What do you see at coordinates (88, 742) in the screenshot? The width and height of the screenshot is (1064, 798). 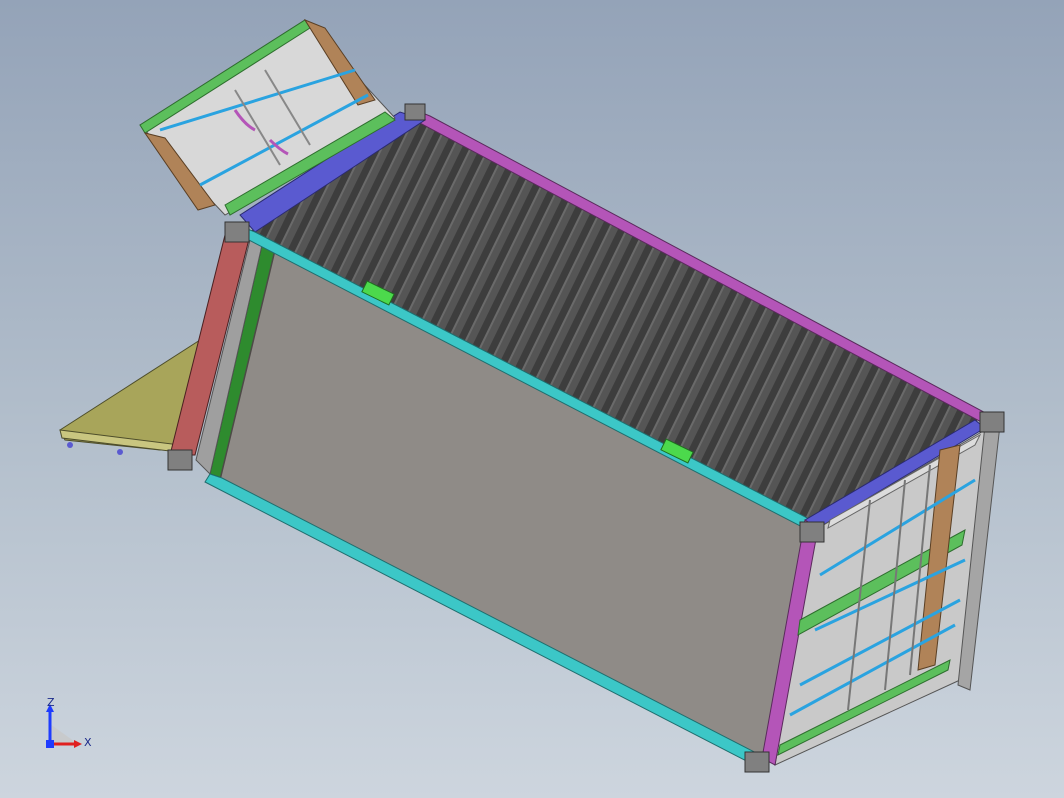 I see `x-axis-label: X` at bounding box center [88, 742].